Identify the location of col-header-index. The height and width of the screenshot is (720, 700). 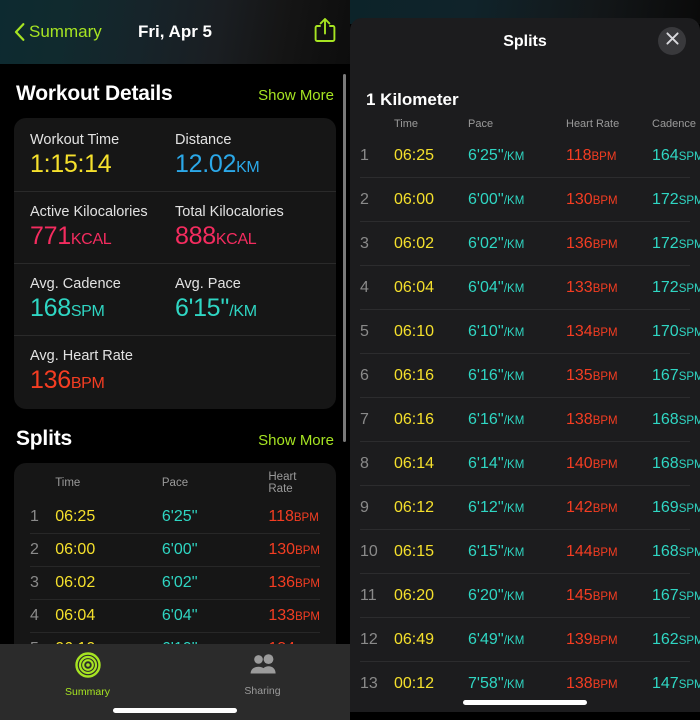
(42, 482).